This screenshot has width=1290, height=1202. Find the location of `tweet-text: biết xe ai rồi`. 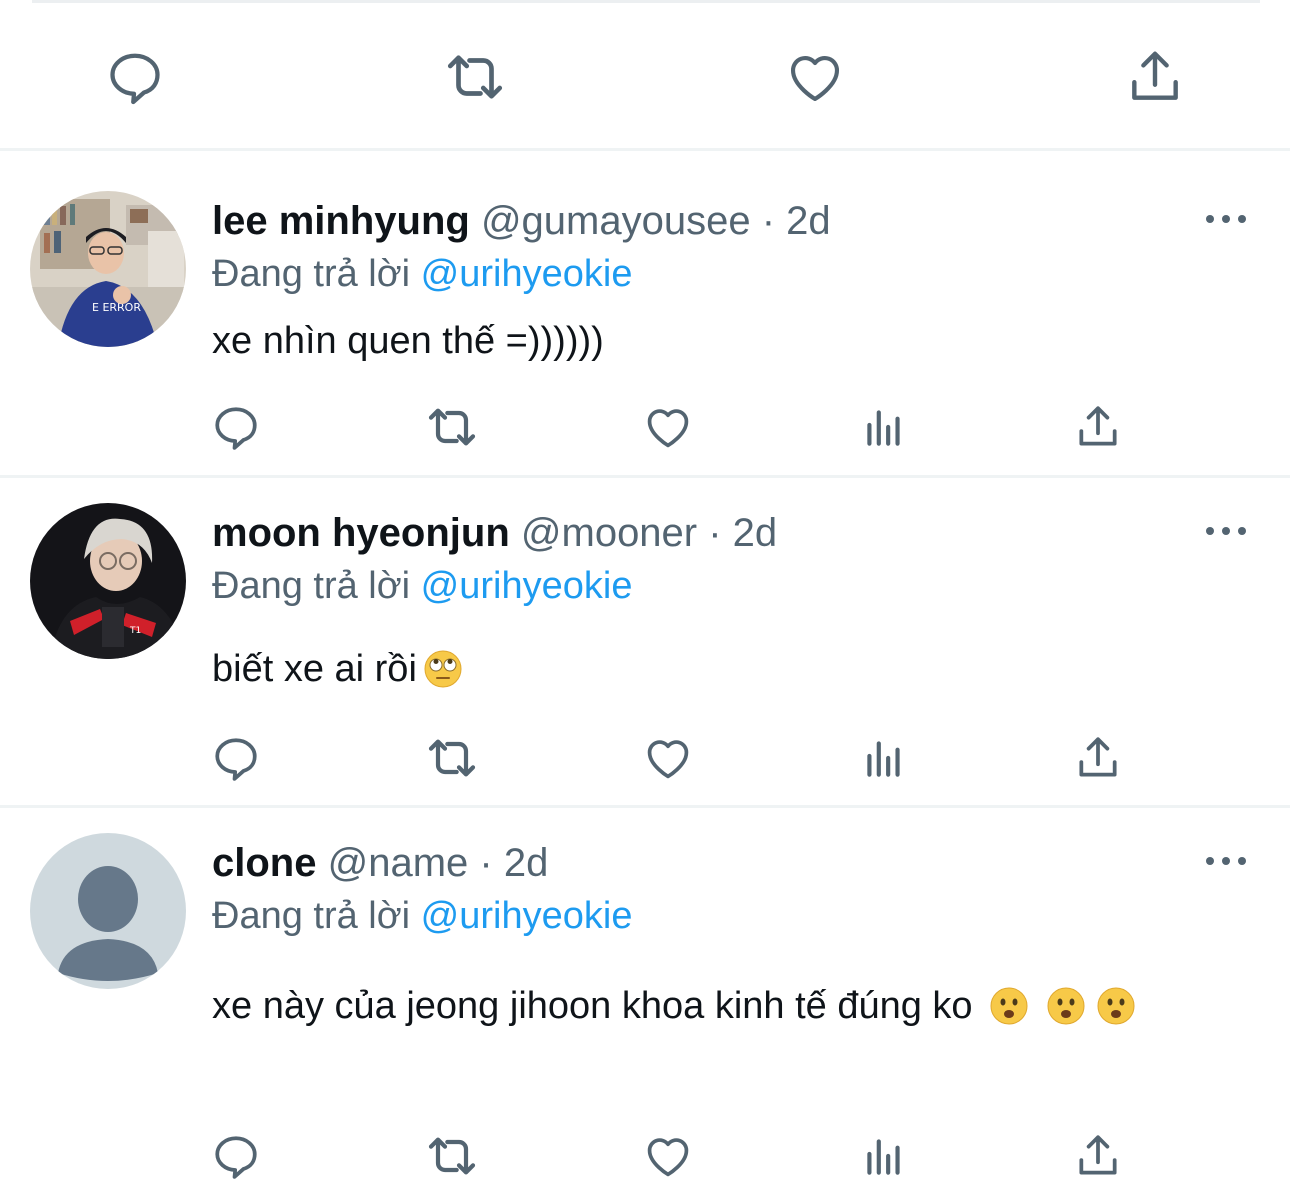

tweet-text: biết xe ai rồi is located at coordinates (314, 669).